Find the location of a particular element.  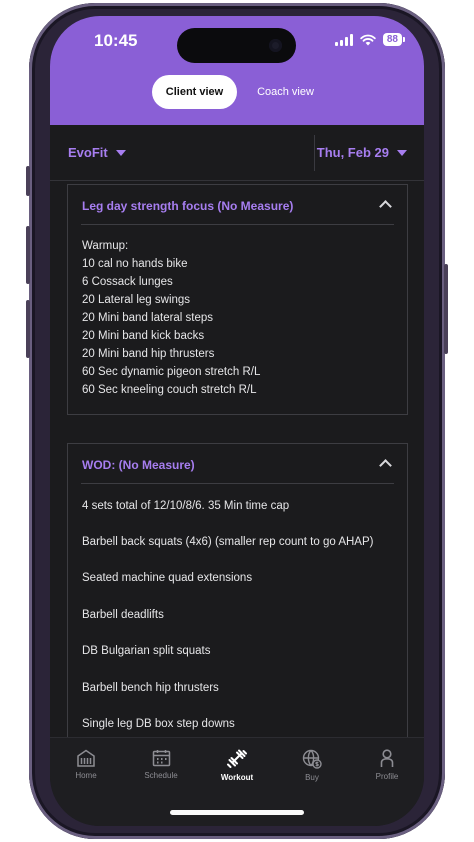

wod-line: Seated machine quad extensions is located at coordinates (167, 578).